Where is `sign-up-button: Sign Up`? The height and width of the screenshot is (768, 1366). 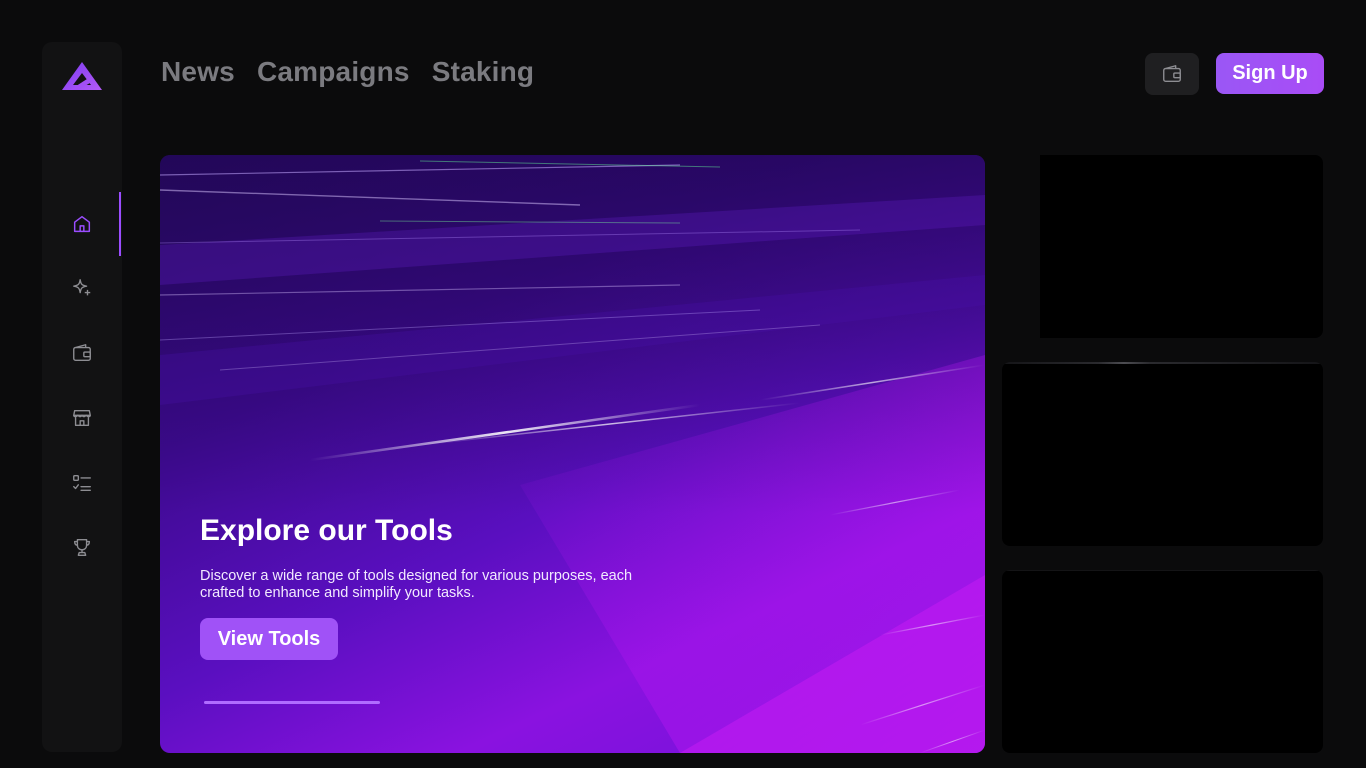
sign-up-button: Sign Up is located at coordinates (1270, 73).